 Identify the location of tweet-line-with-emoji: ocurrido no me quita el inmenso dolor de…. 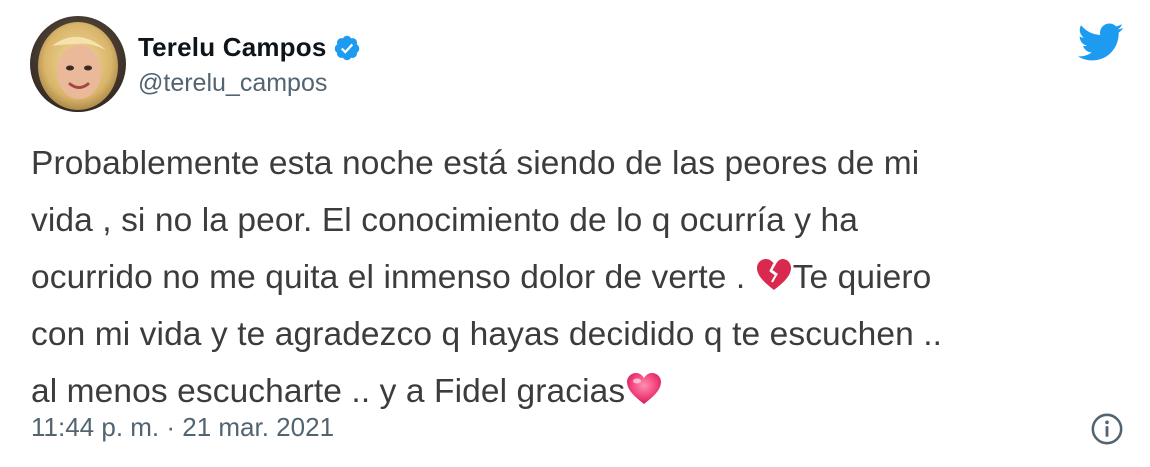
(578, 277).